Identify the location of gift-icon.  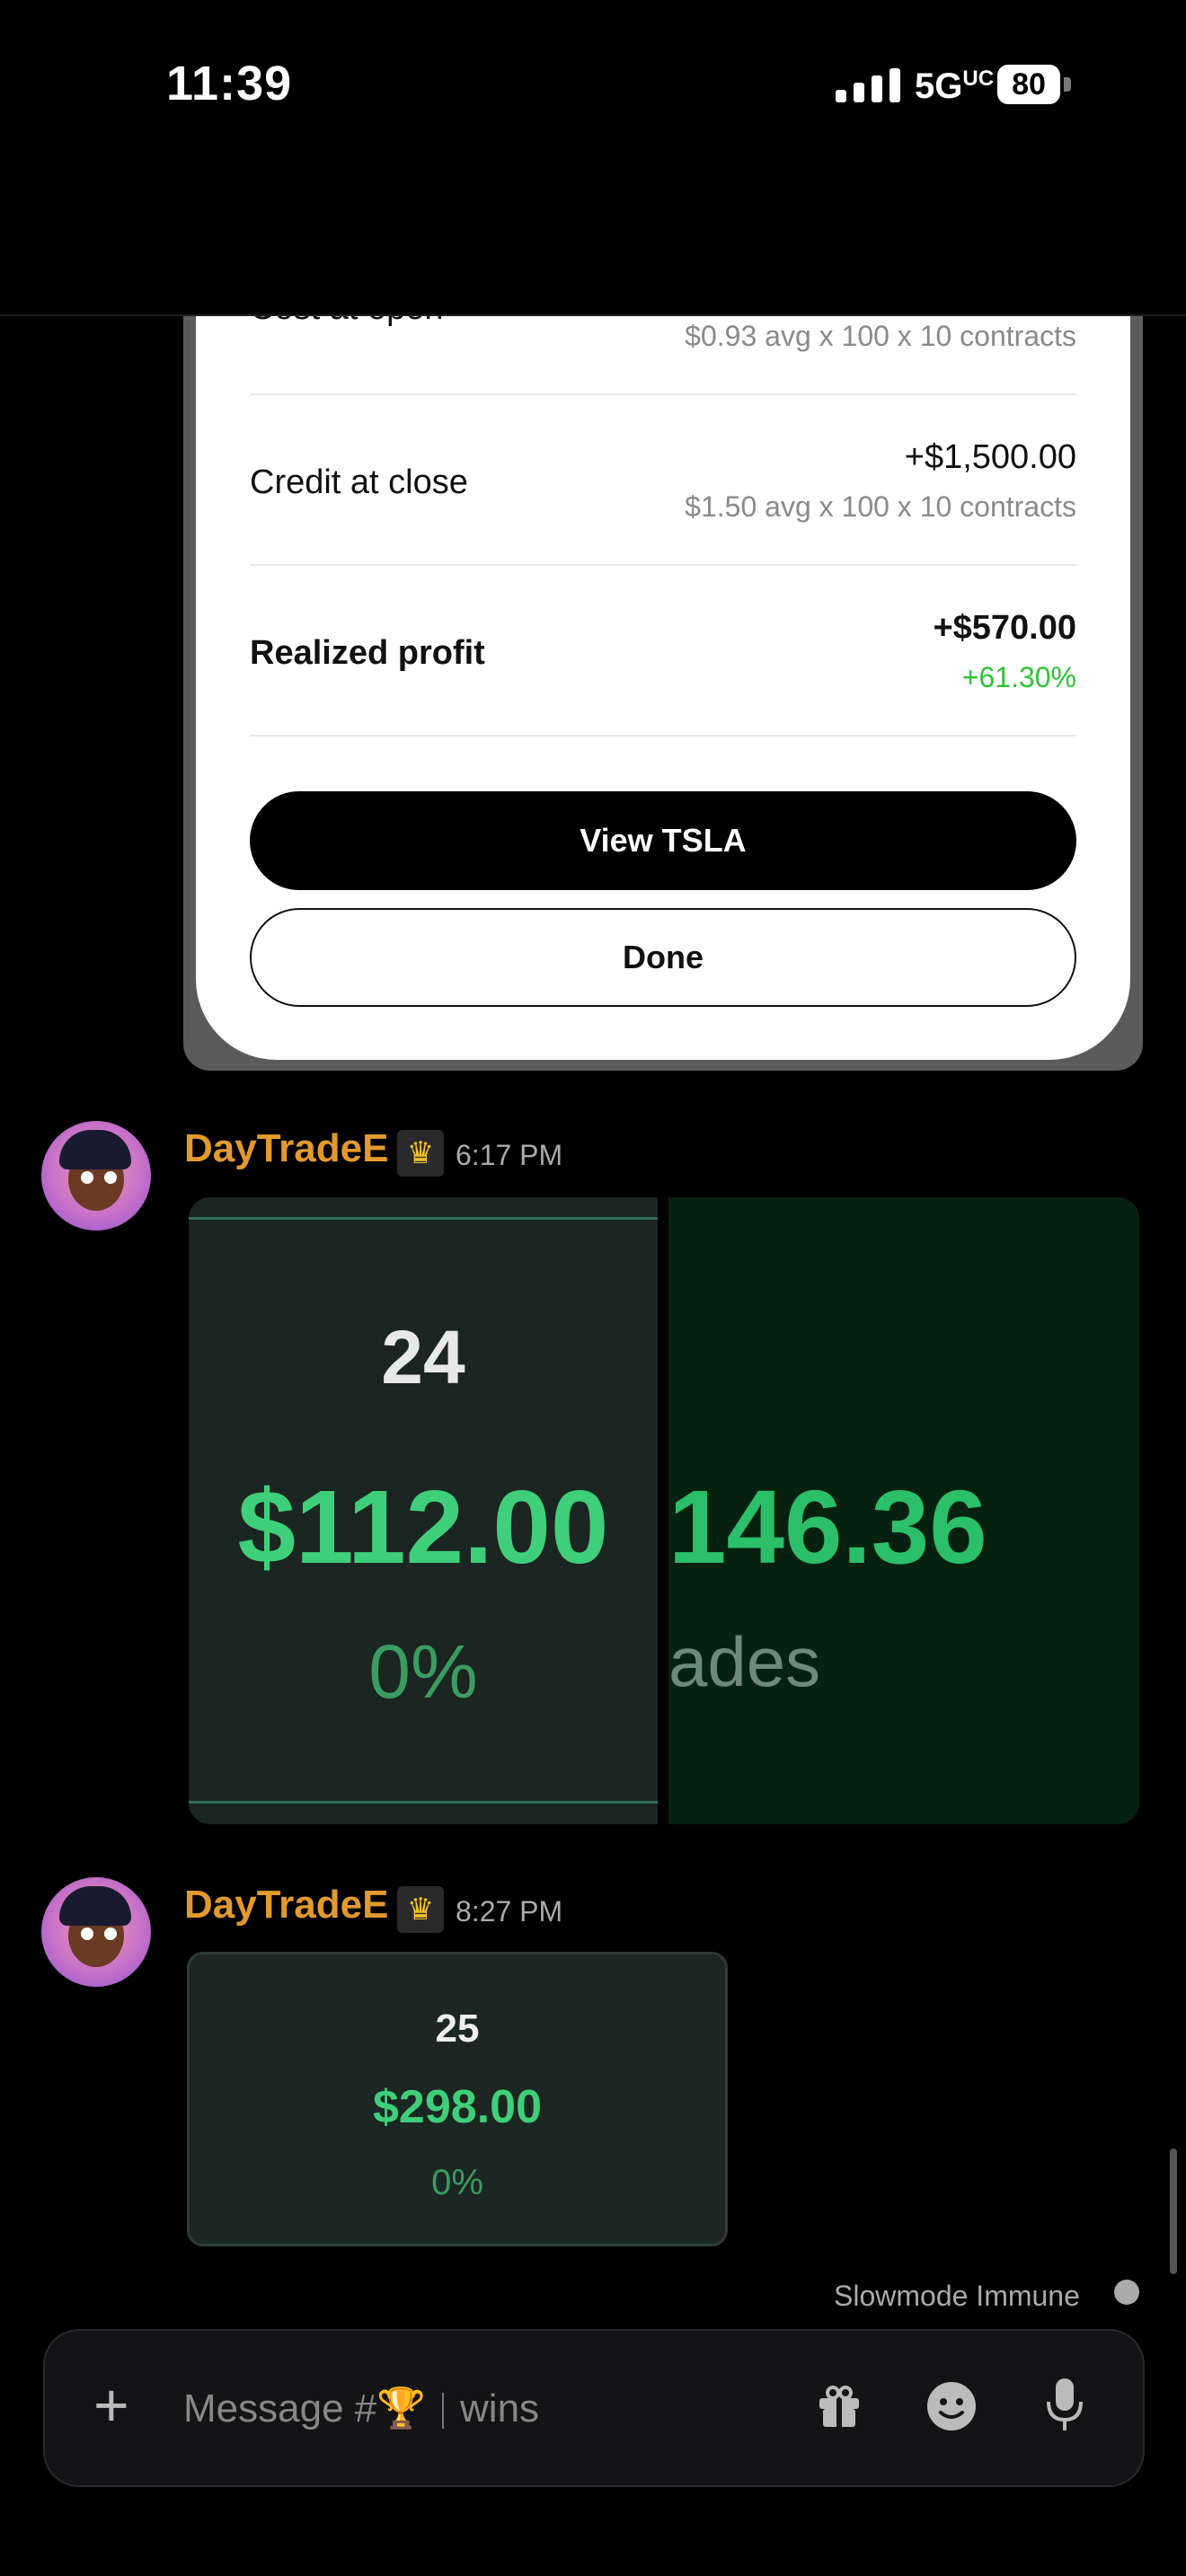
(839, 2405).